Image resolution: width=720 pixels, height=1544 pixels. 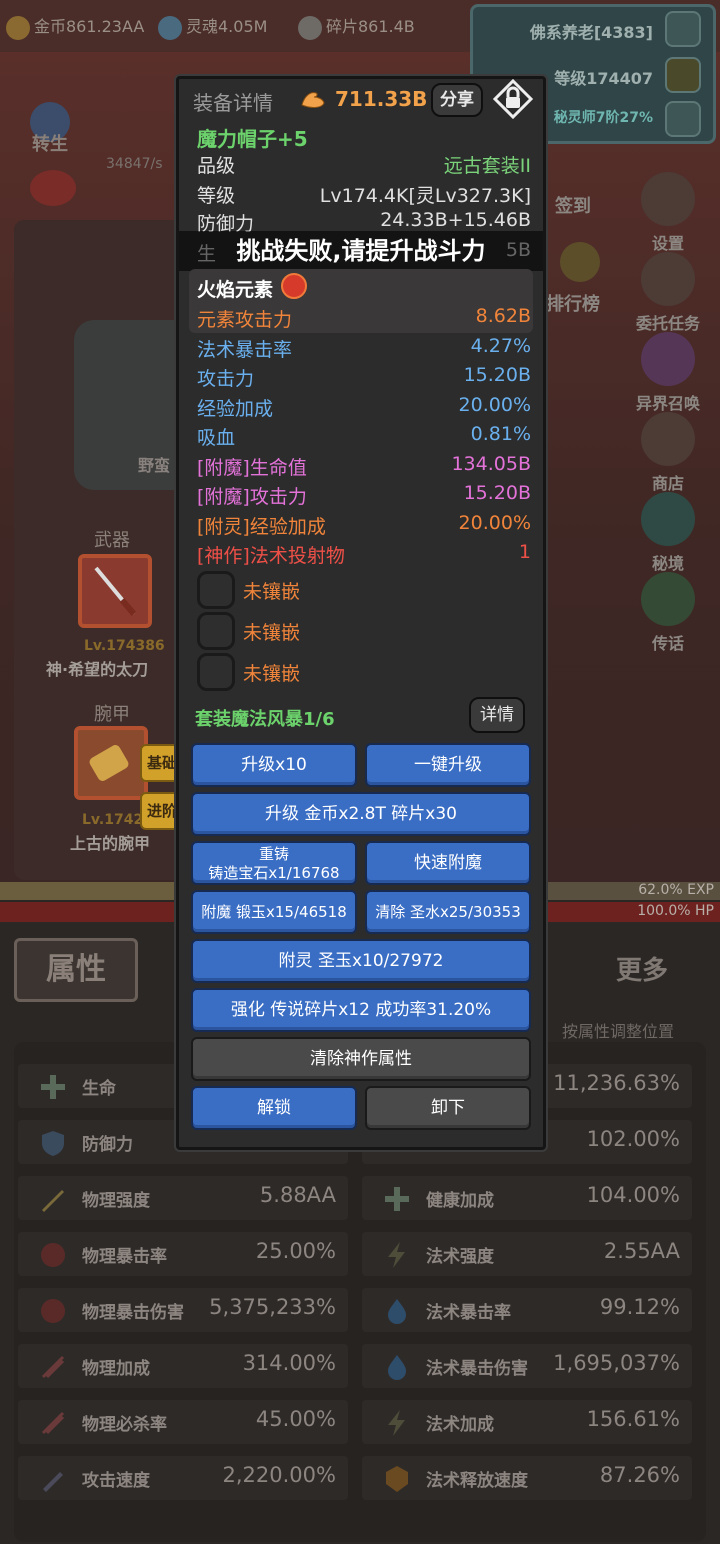 What do you see at coordinates (124, 1257) in the screenshot?
I see `stat-name: 物理暴击率` at bounding box center [124, 1257].